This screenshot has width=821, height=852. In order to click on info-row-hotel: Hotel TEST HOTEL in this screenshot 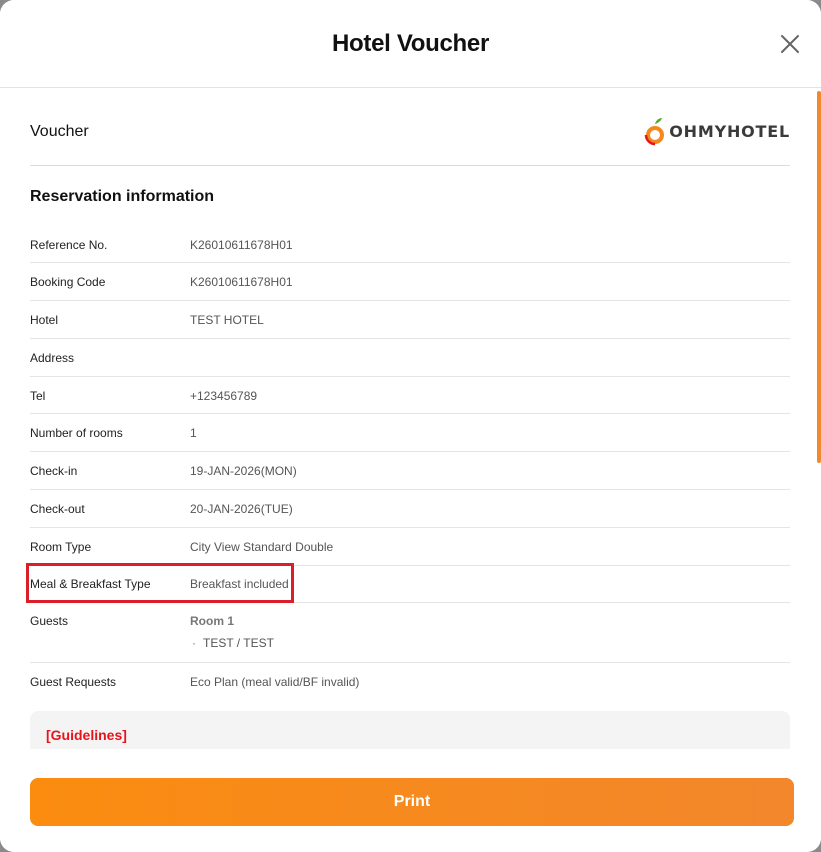, I will do `click(410, 320)`.